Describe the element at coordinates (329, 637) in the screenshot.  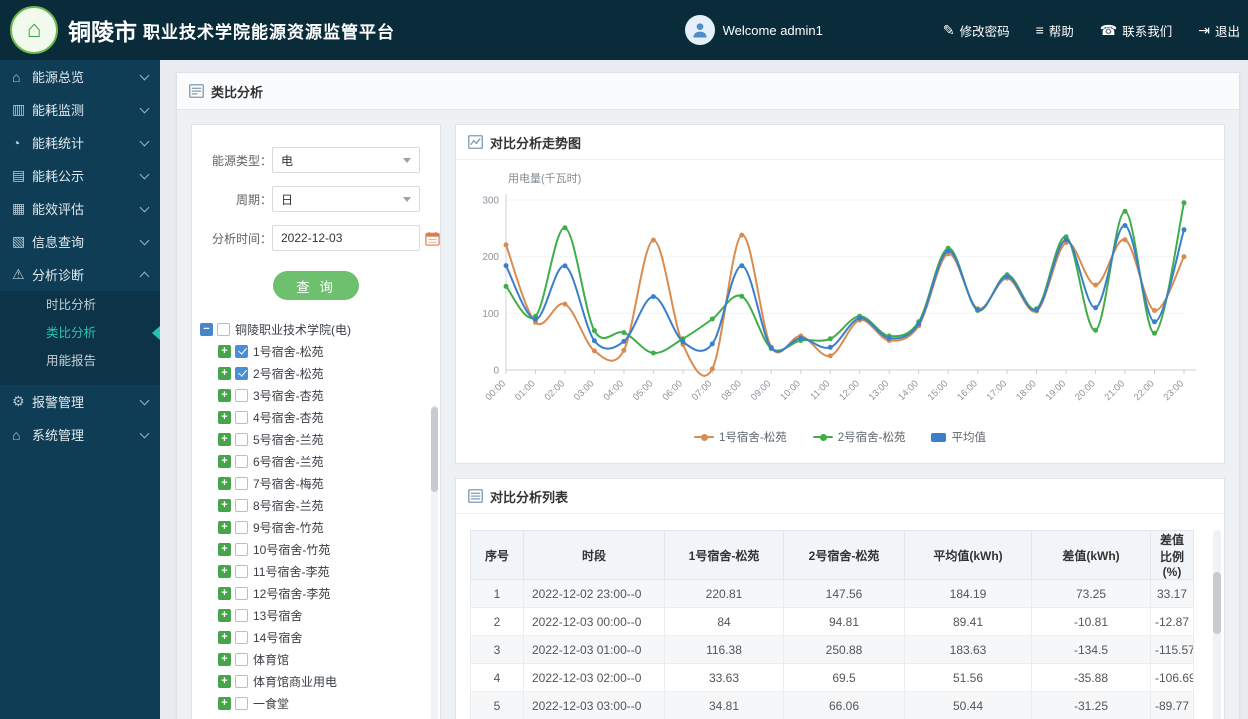
I see `tree-node: +14号宿舍` at that location.